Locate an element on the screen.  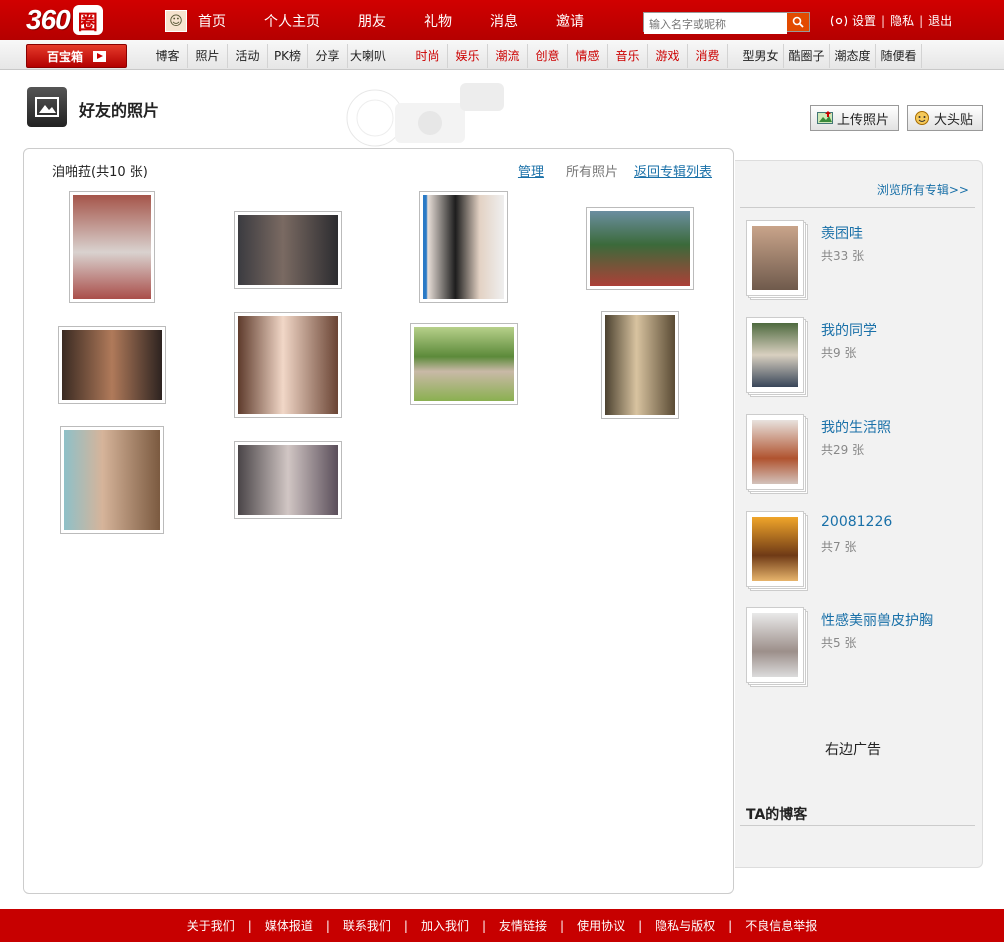
album-actions: 管理 所有照片 返回专辑列表 is located at coordinates (615, 170).